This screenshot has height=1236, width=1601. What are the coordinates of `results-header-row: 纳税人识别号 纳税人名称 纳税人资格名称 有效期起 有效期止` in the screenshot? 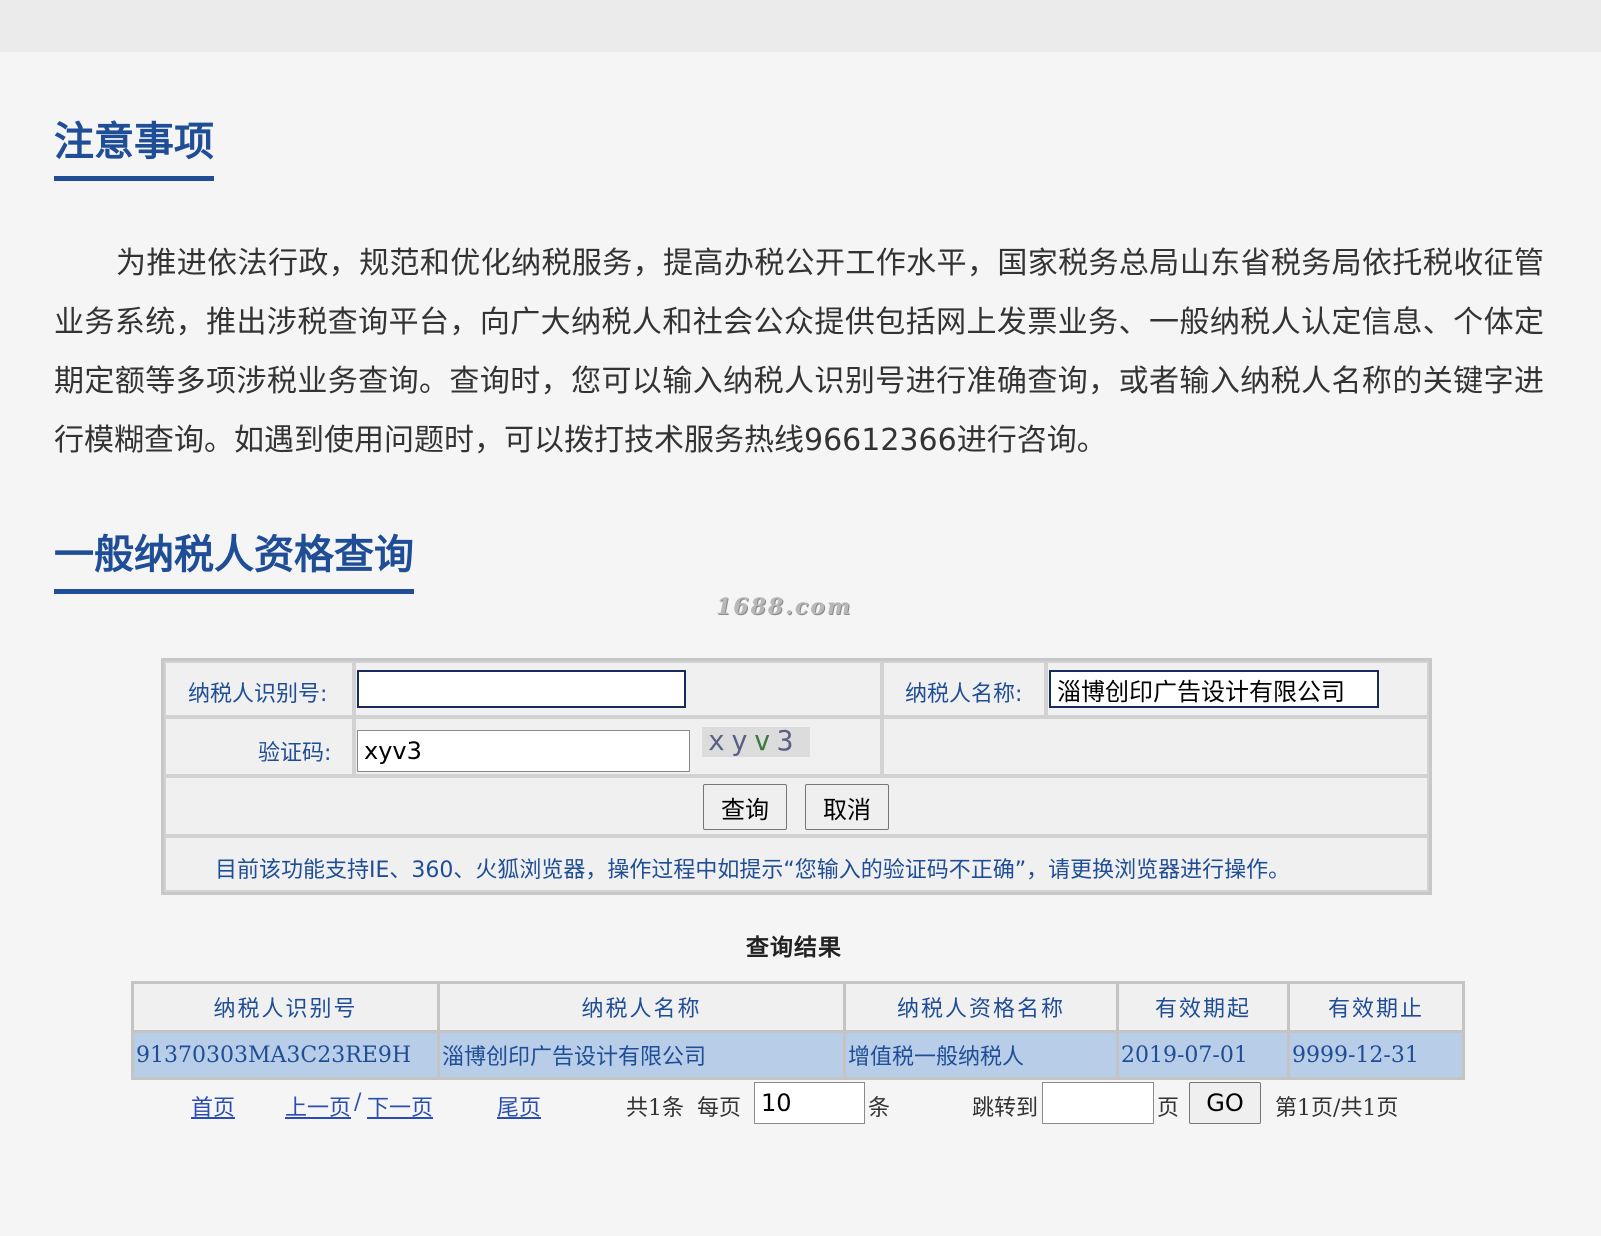 It's located at (798, 1007).